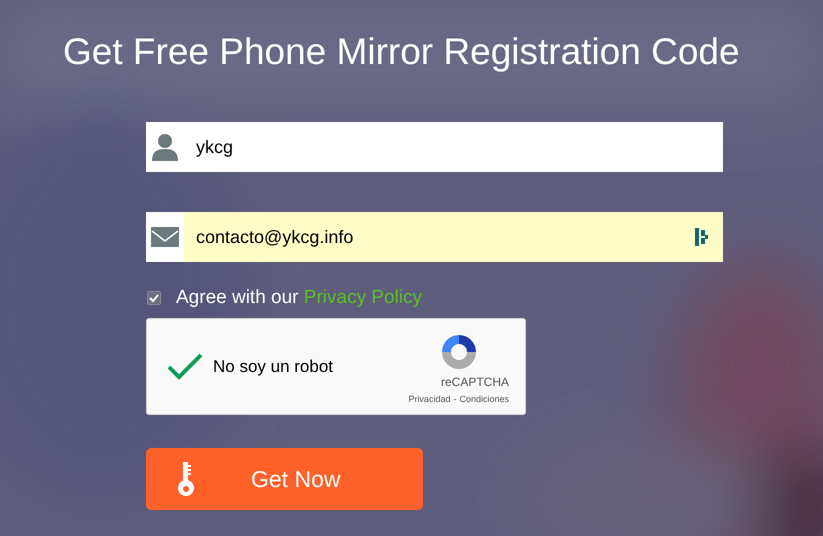 This screenshot has height=536, width=823. I want to click on agree-label: Agree with our Privacy Policy, so click(299, 298).